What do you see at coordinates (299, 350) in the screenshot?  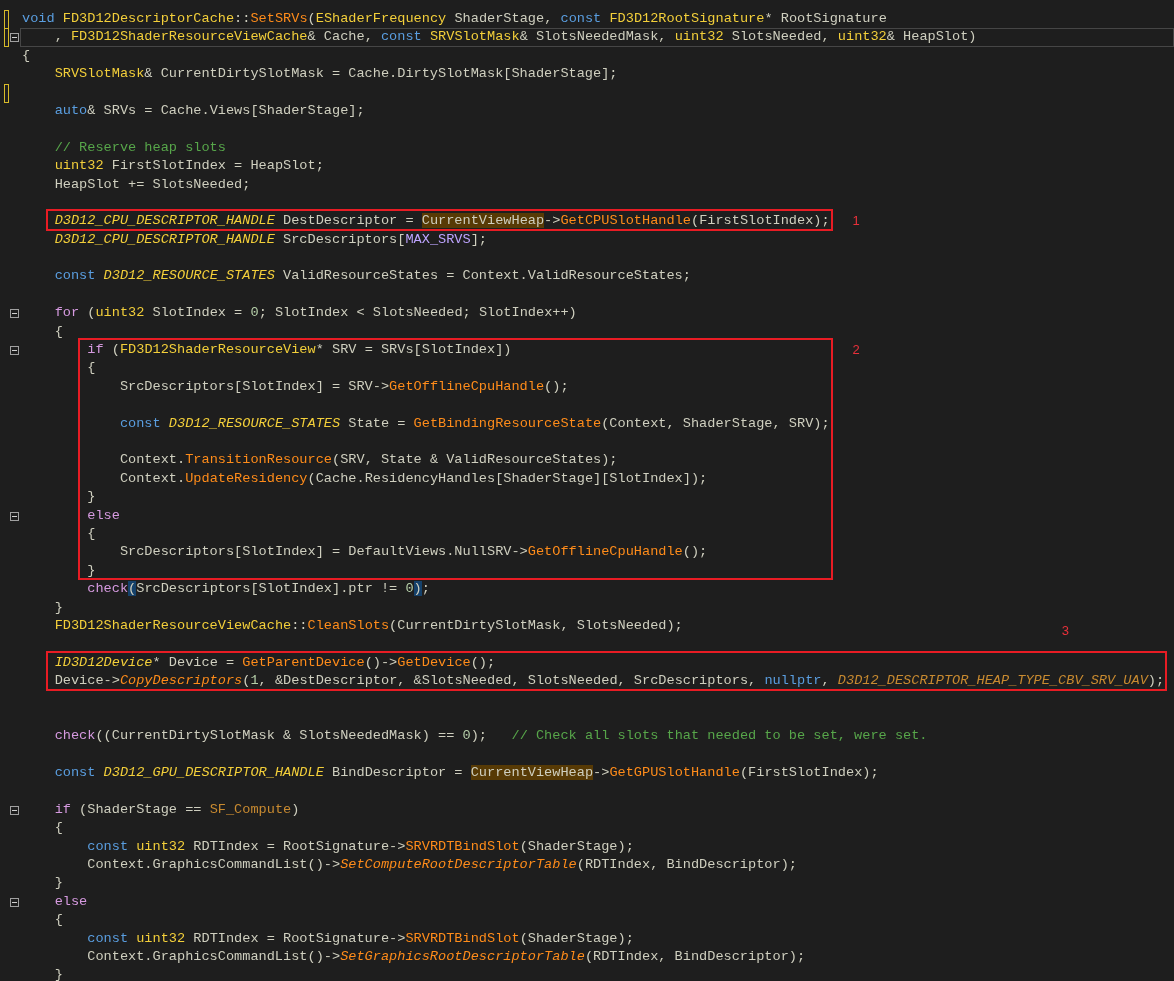 I see `code-line: if (FD3D12ShaderResourceView* SRV = SRVs[SlotIndex])` at bounding box center [299, 350].